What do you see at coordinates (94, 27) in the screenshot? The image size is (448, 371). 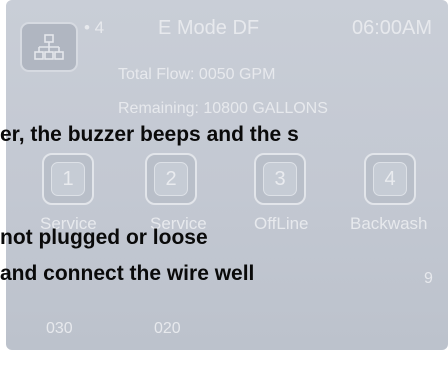 I see `unit-count: • 4` at bounding box center [94, 27].